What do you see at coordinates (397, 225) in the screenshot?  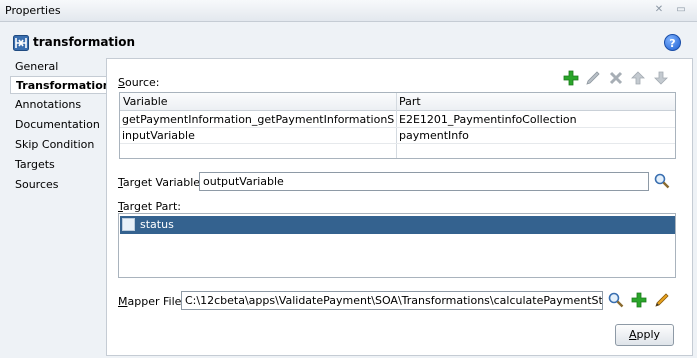 I see `list-item: status` at bounding box center [397, 225].